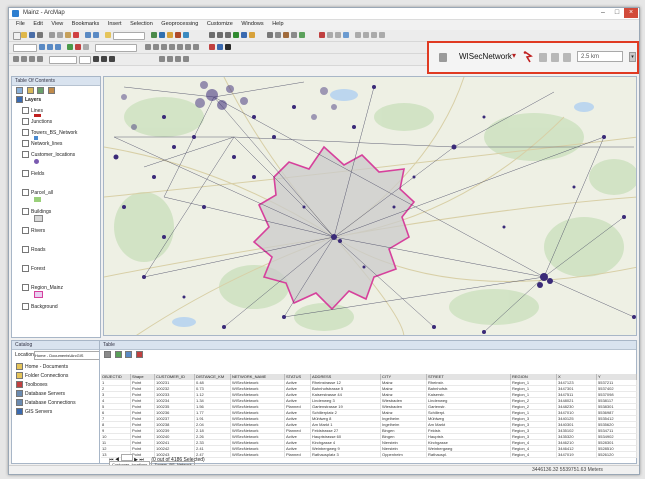 The image size is (645, 479). What do you see at coordinates (85, 60) in the screenshot?
I see `font-size-combobox` at bounding box center [85, 60].